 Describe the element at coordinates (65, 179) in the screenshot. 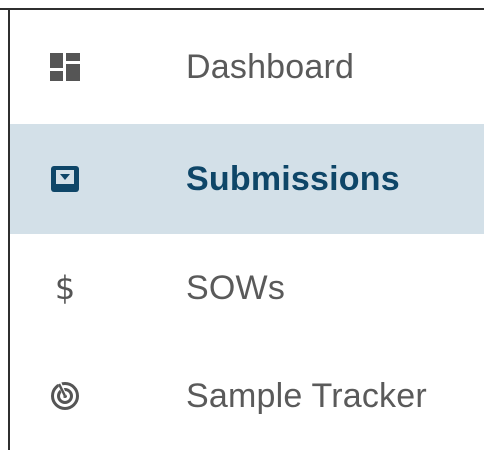

I see `submissions-icon` at that location.